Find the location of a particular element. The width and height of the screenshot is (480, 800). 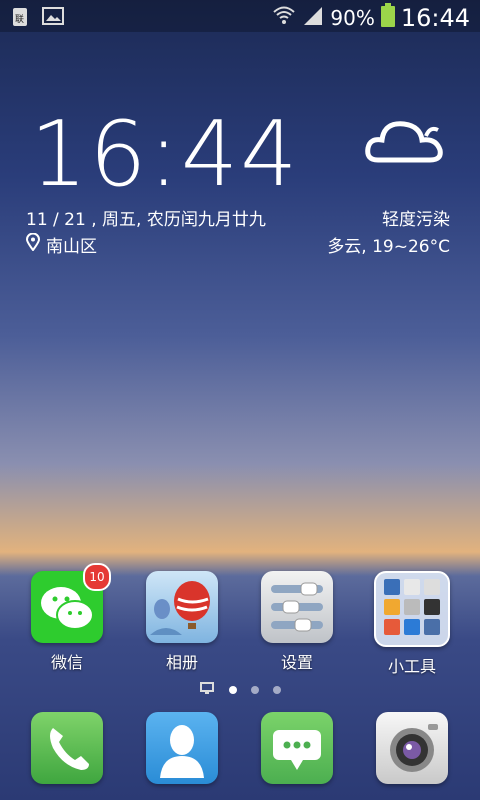

app-settings: 设置 is located at coordinates (297, 622).